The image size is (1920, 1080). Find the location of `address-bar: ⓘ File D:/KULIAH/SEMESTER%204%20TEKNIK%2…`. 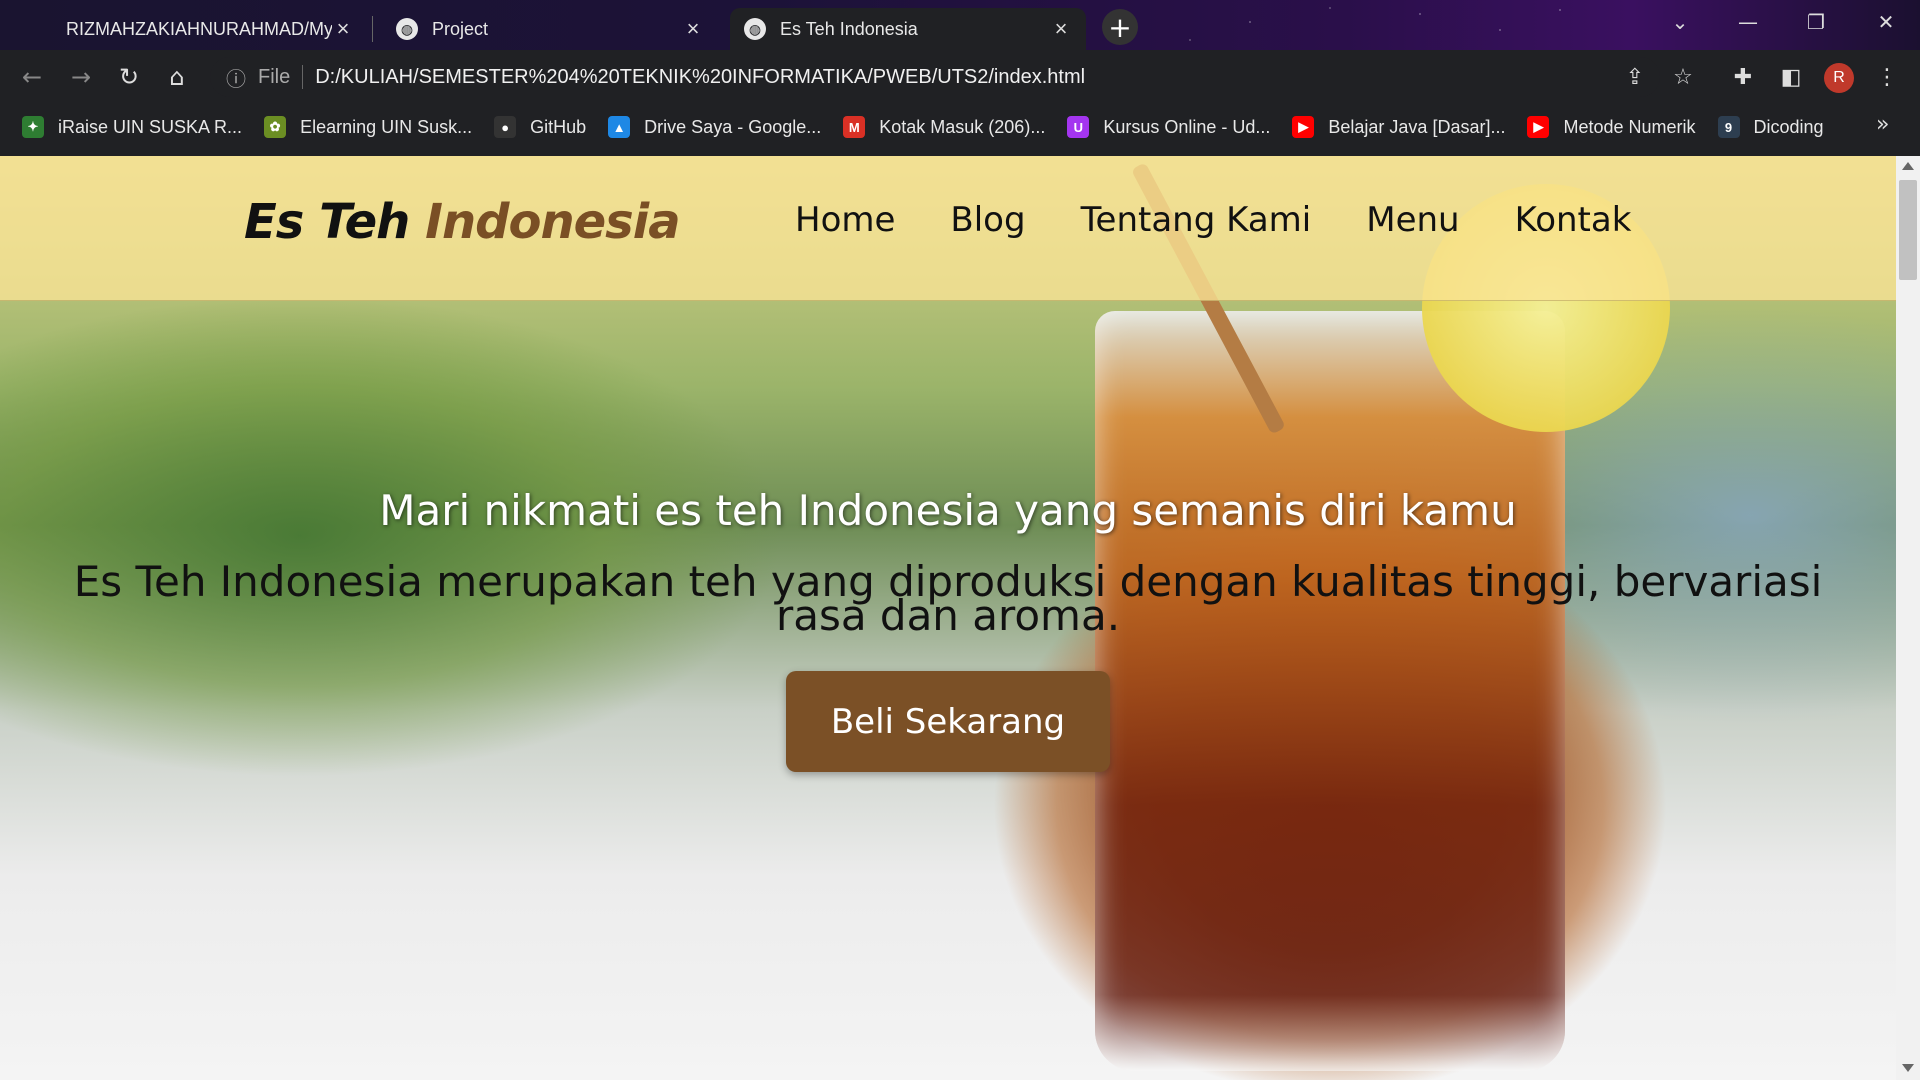

address-bar: ⓘ File D:/KULIAH/SEMESTER%204%20TEKNIK%2… is located at coordinates (935, 77).